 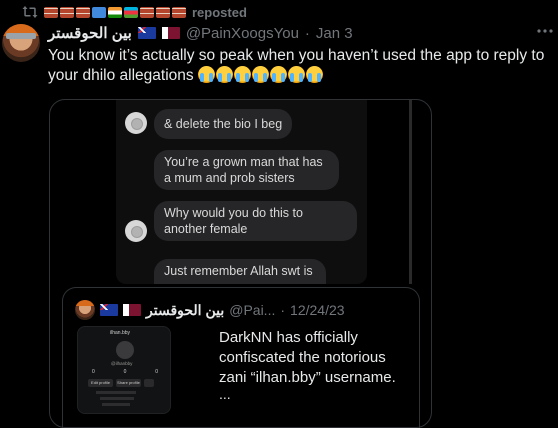 What do you see at coordinates (240, 271) in the screenshot?
I see `chat-bubble: Just remember Allah swt is` at bounding box center [240, 271].